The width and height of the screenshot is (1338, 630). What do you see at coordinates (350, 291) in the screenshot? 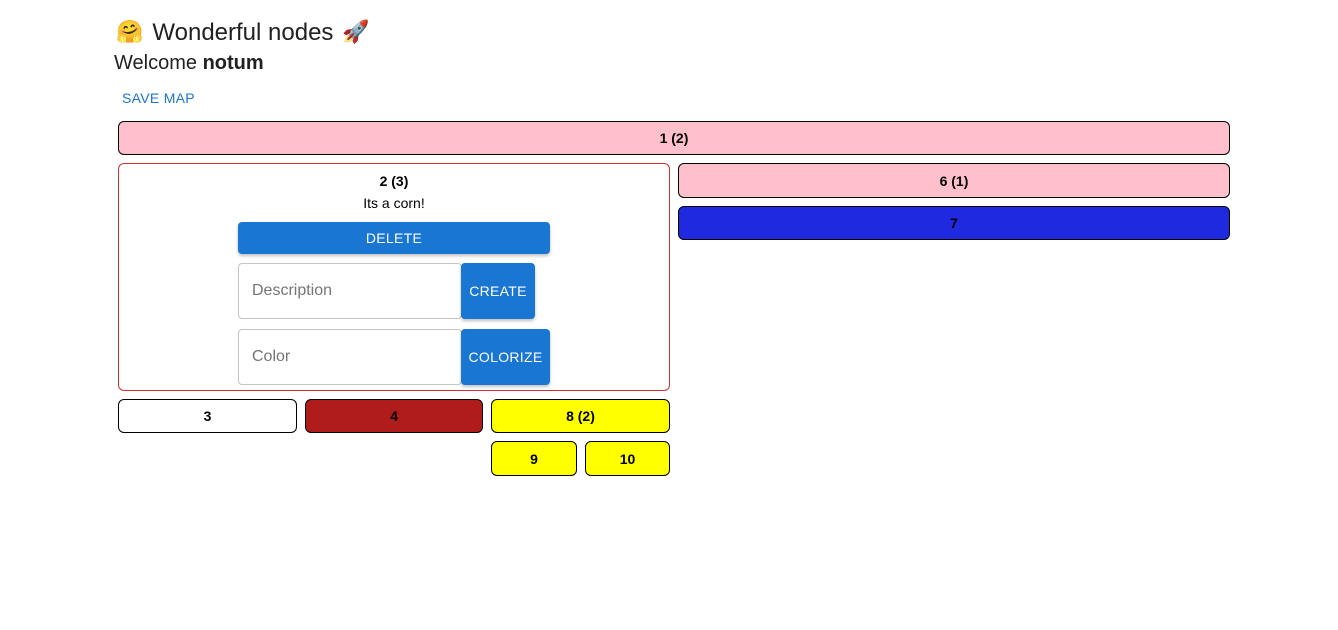
I see `description-input` at bounding box center [350, 291].